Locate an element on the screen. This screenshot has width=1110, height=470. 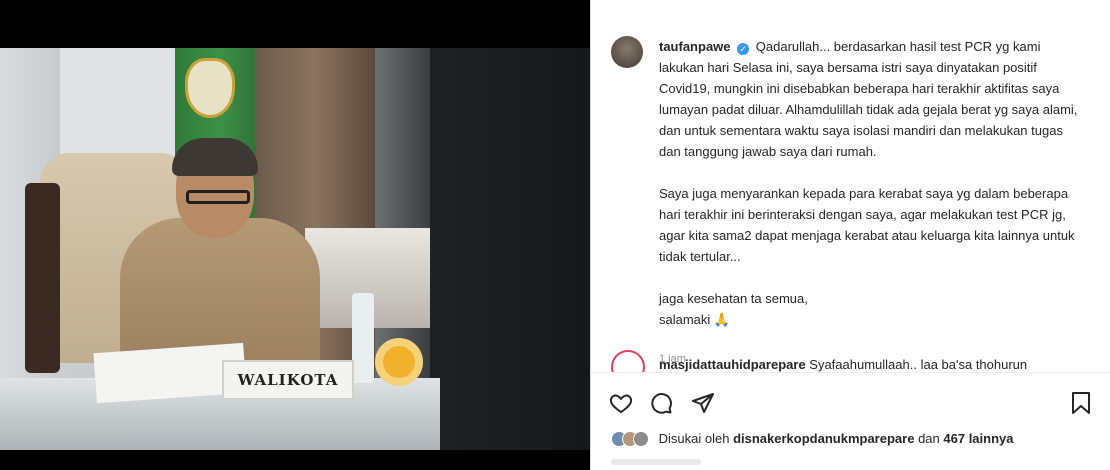
nameplate: WALIKOTA is located at coordinates (288, 380).